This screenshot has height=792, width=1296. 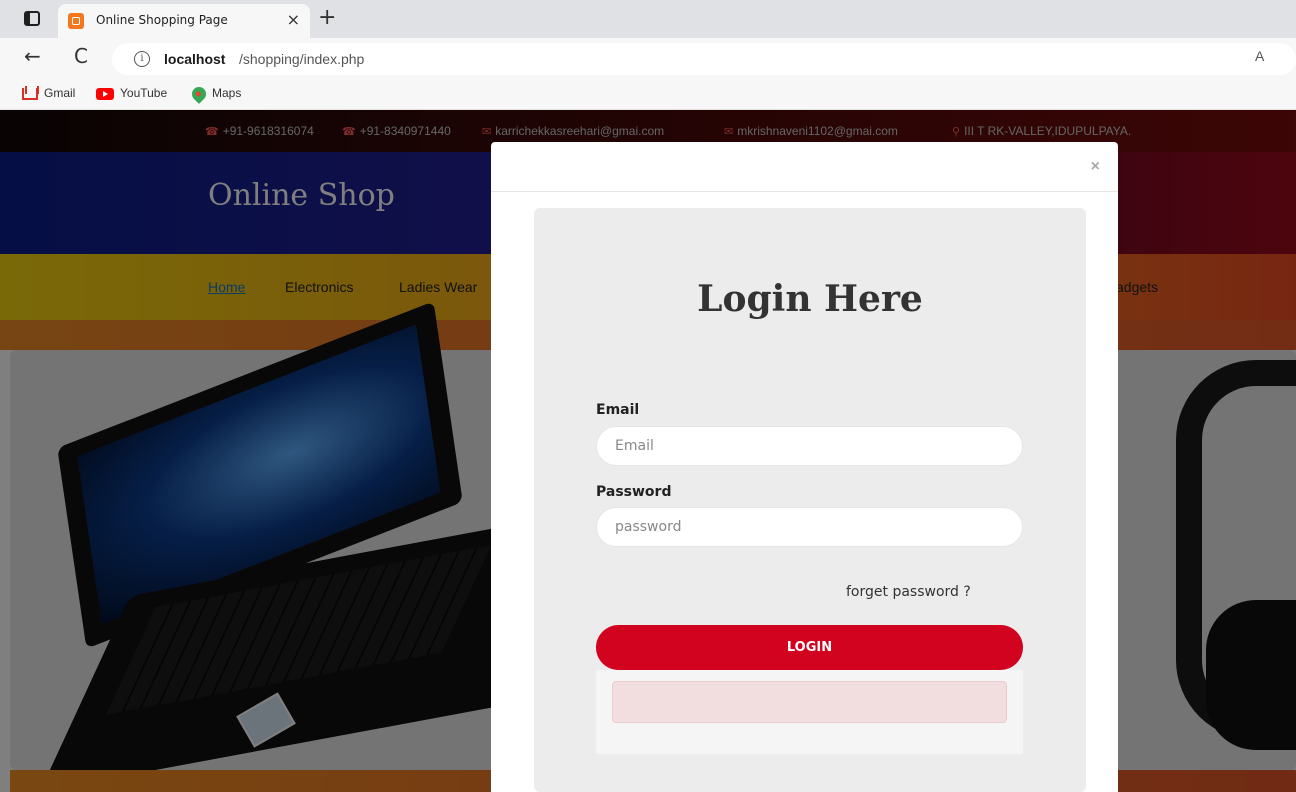 I want to click on tab-title: Online Shopping Page, so click(x=162, y=20).